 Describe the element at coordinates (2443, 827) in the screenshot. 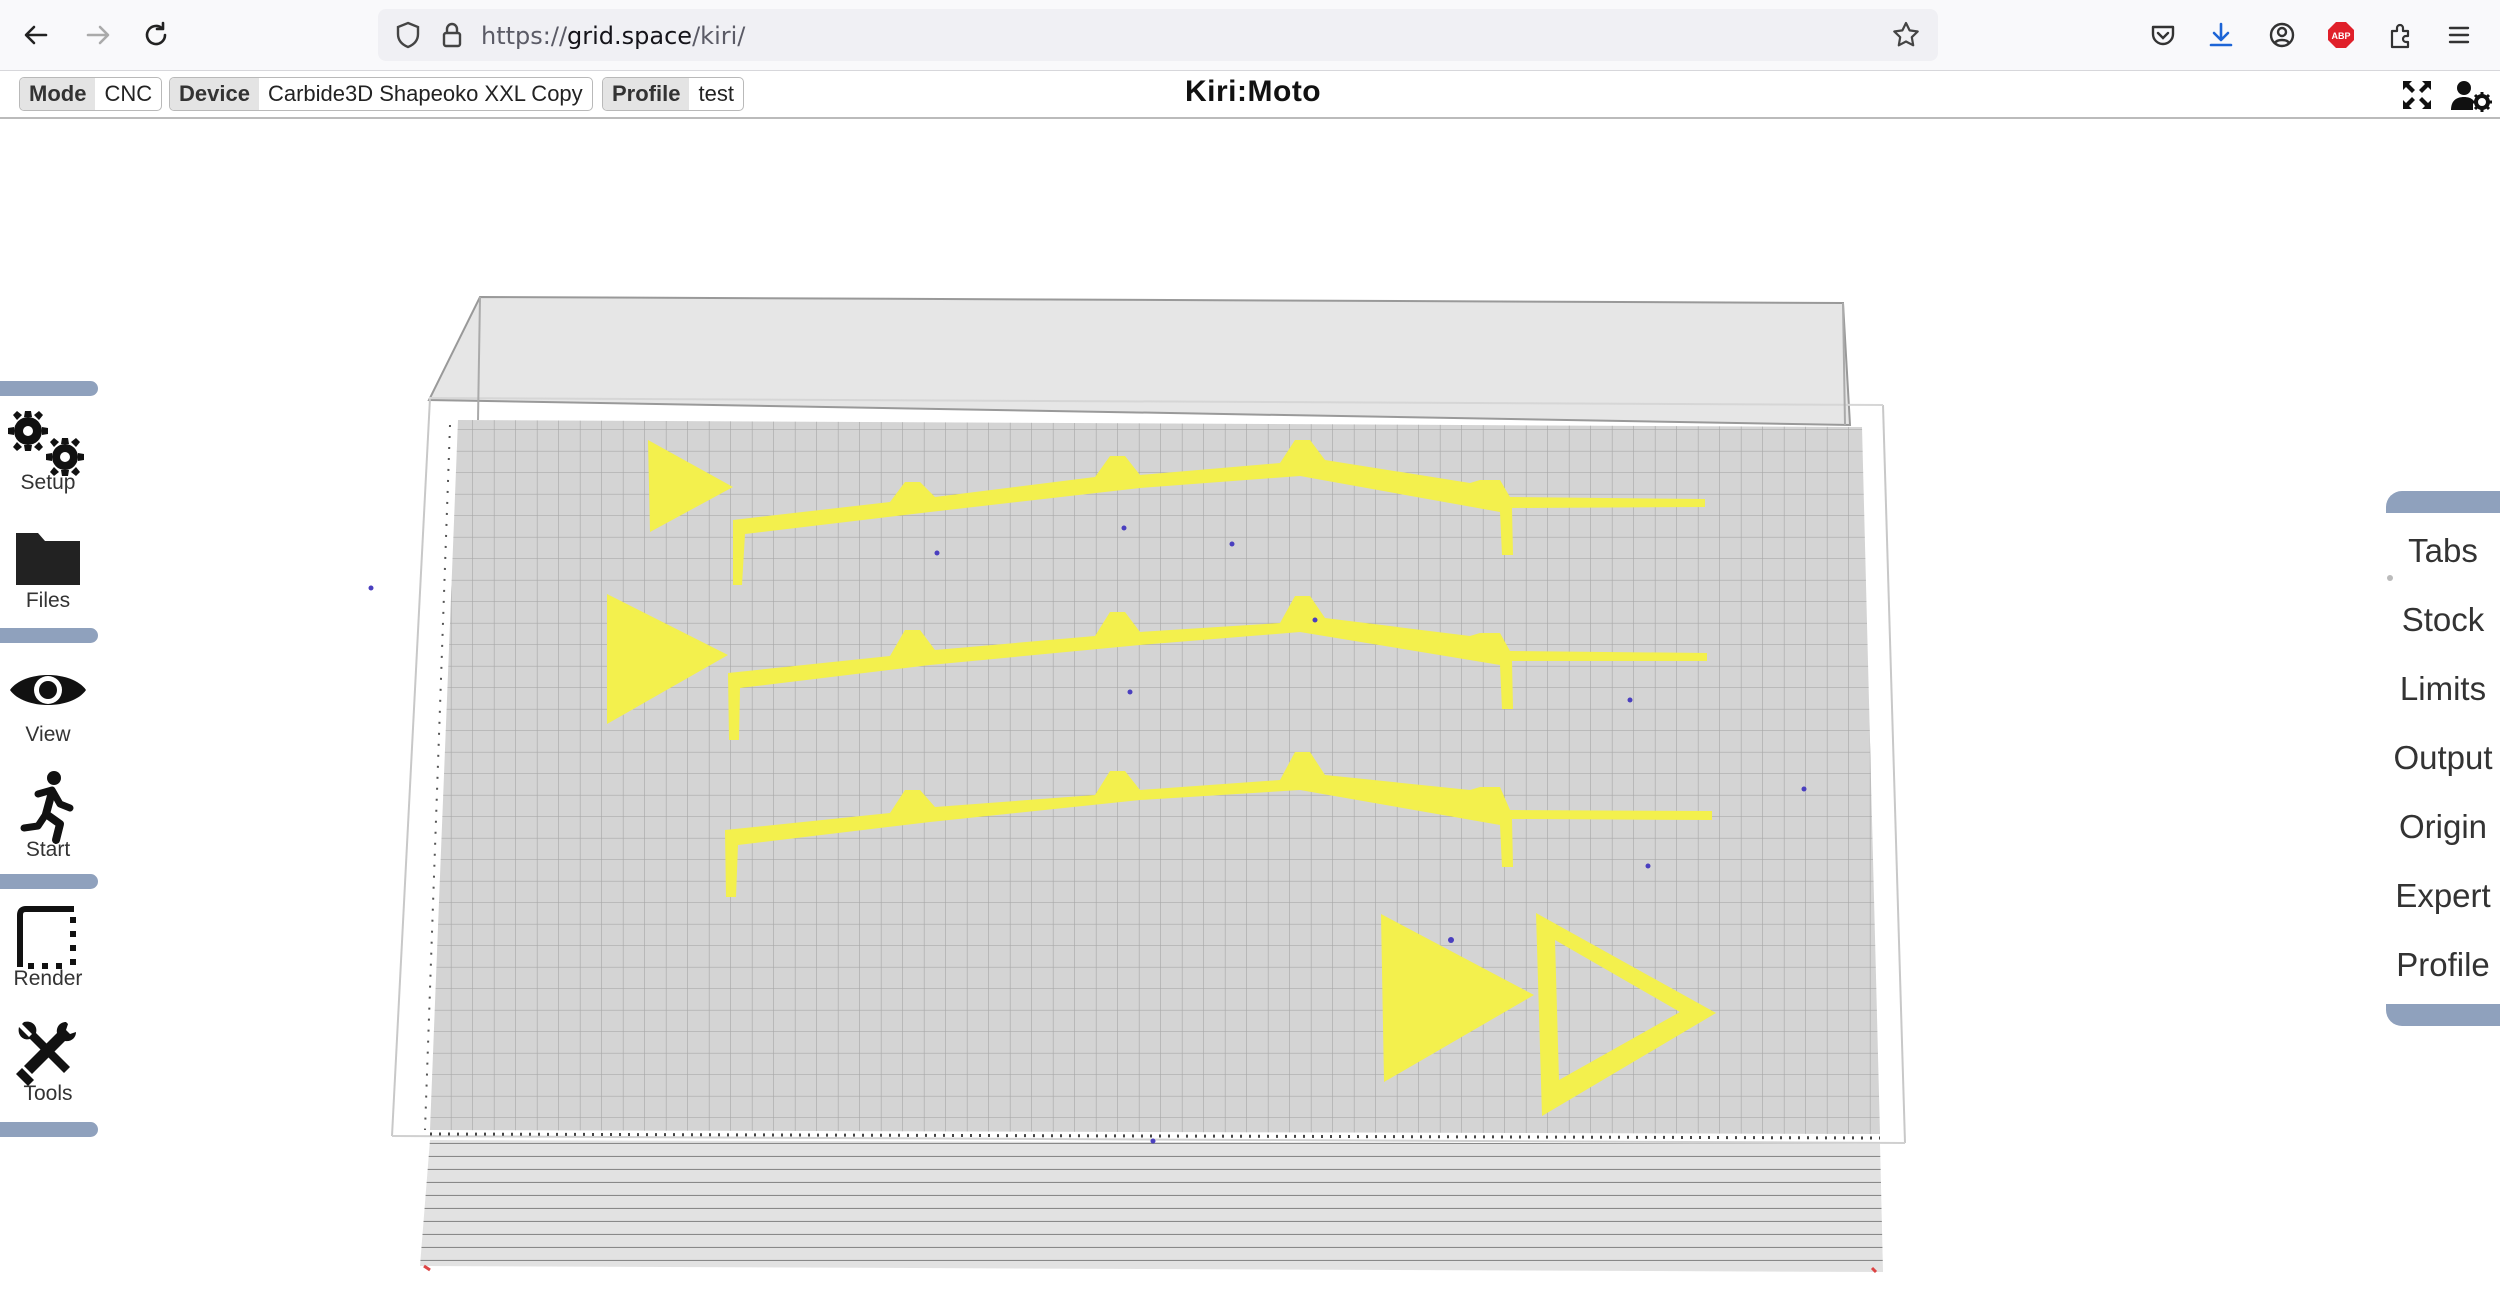

I see `menu-origin: Origin` at that location.